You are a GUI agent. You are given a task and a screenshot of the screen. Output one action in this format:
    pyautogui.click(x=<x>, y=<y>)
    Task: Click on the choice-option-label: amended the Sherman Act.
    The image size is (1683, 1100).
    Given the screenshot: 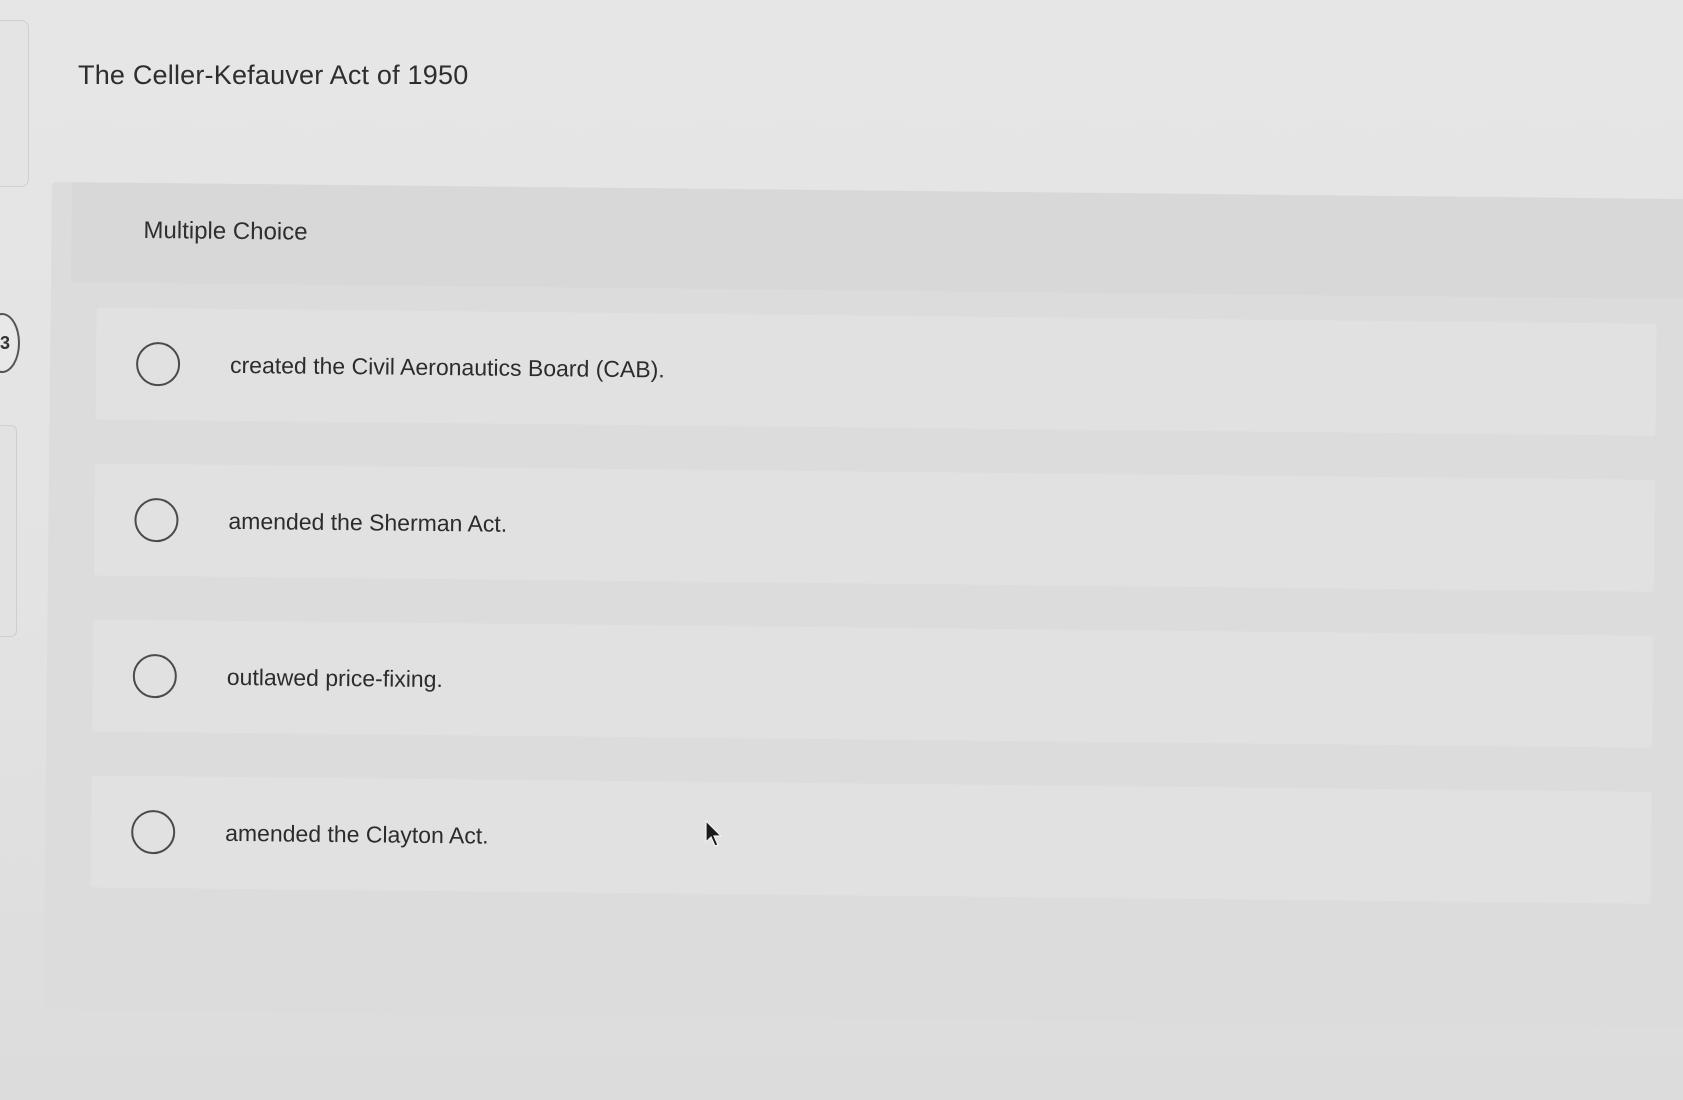 What is the action you would take?
    pyautogui.click(x=368, y=522)
    